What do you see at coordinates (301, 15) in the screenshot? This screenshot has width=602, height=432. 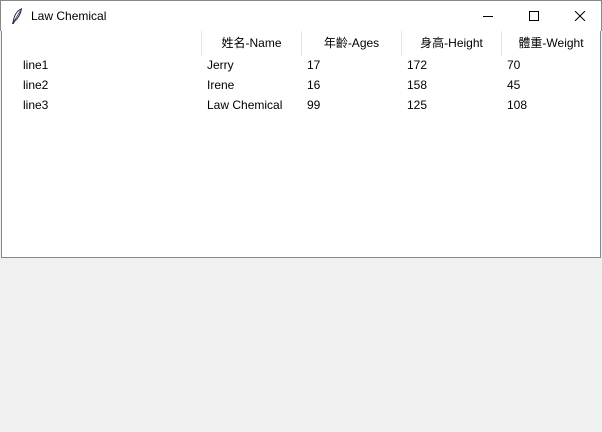 I see `title-bar: Law Chemical` at bounding box center [301, 15].